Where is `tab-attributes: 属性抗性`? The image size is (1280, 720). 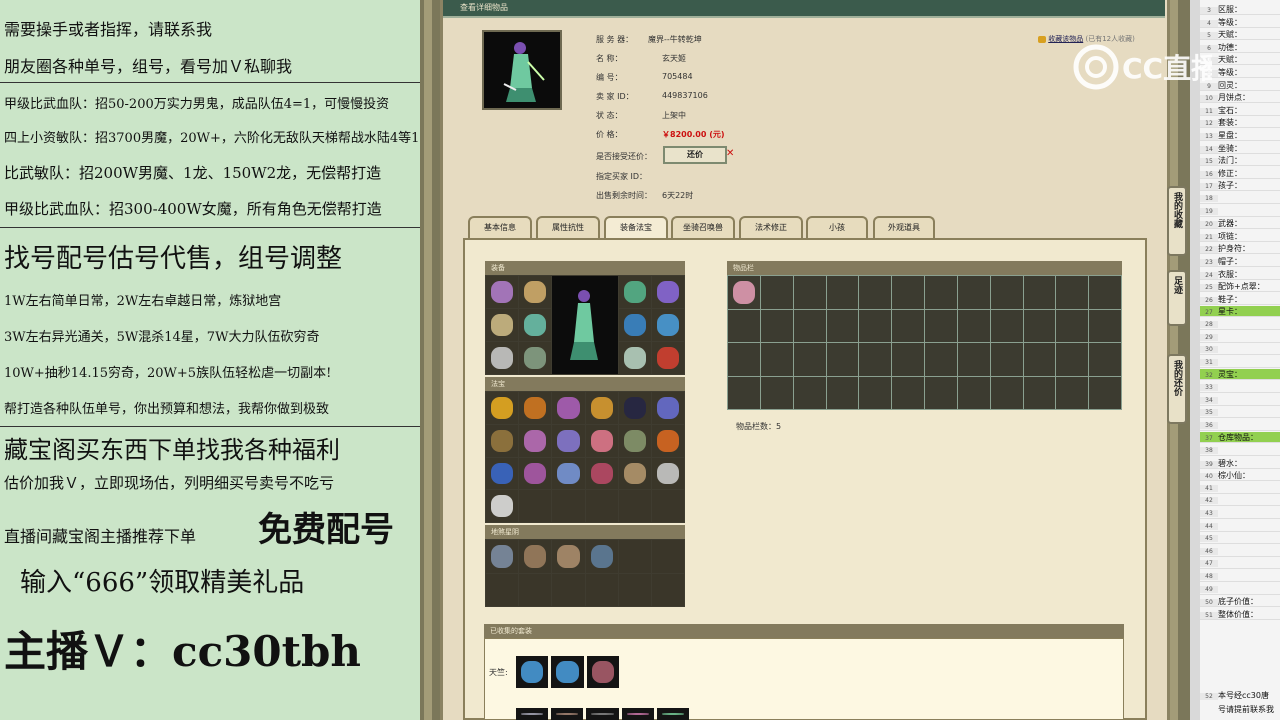
tab-attributes: 属性抗性 is located at coordinates (568, 227).